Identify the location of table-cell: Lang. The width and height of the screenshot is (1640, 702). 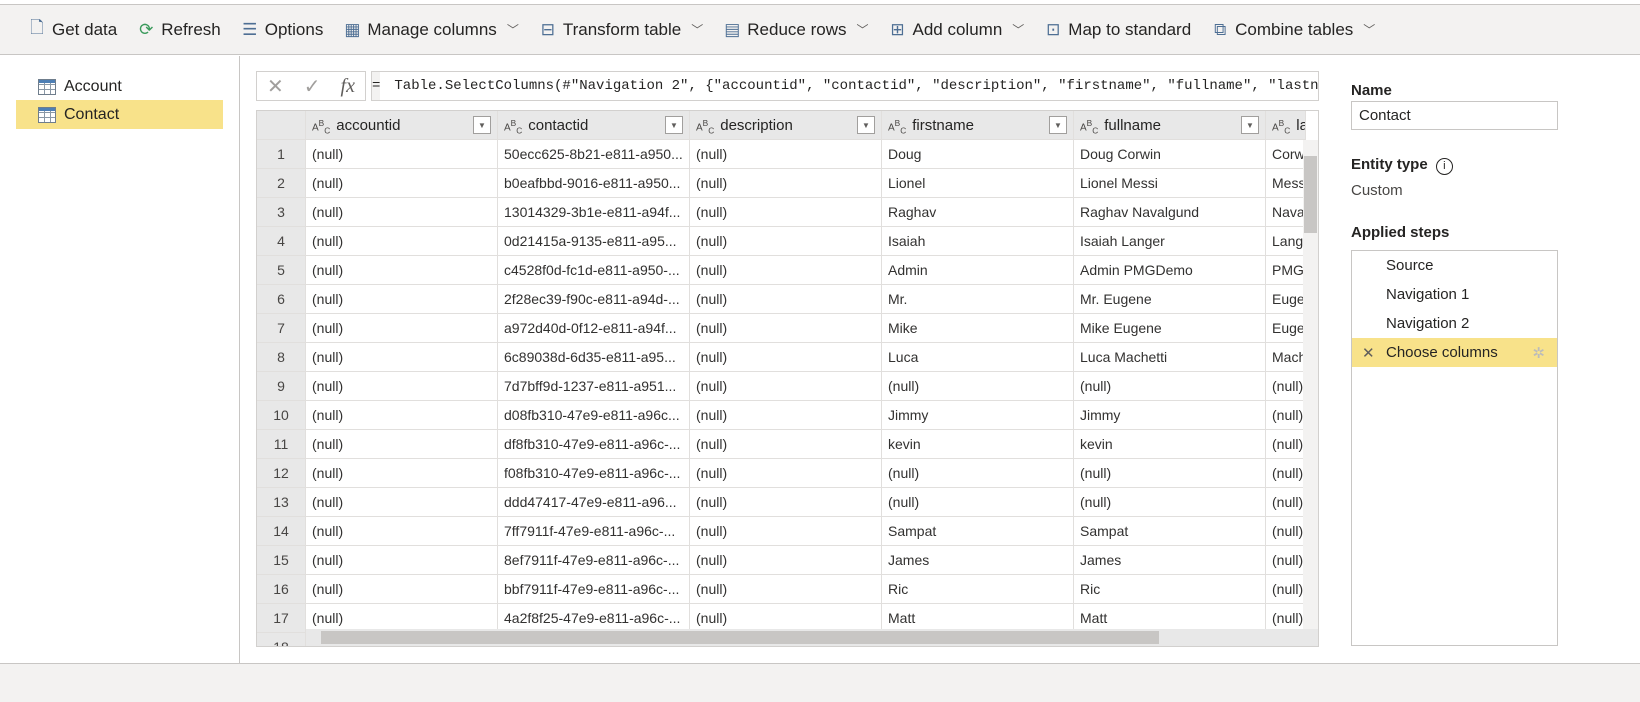
(1286, 241).